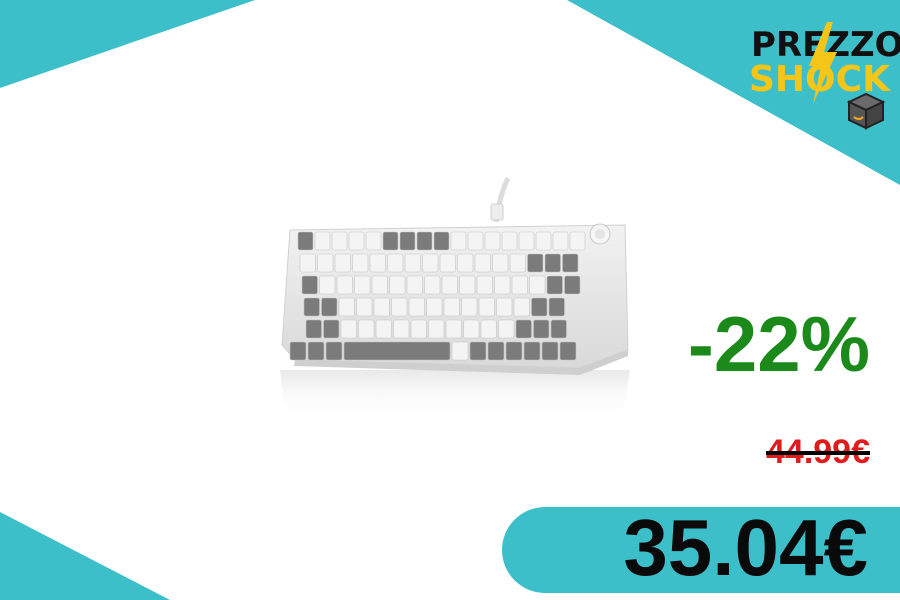 Image resolution: width=900 pixels, height=600 pixels. I want to click on bg-top-left-shape, so click(127, 44).